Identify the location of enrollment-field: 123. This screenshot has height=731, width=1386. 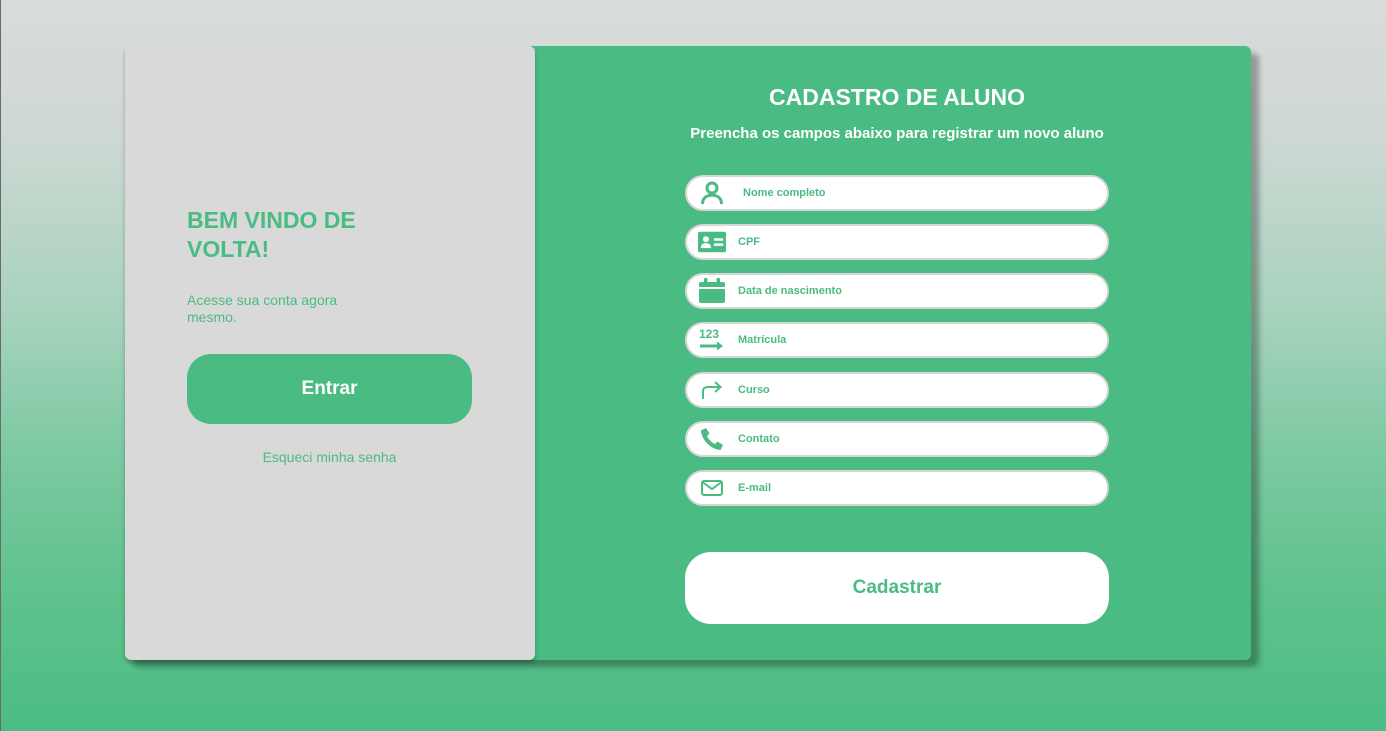
(897, 340).